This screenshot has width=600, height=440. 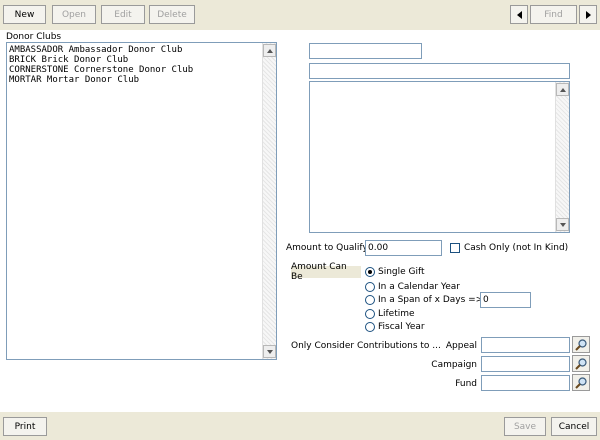 I want to click on triangle-right-icon, so click(x=588, y=14).